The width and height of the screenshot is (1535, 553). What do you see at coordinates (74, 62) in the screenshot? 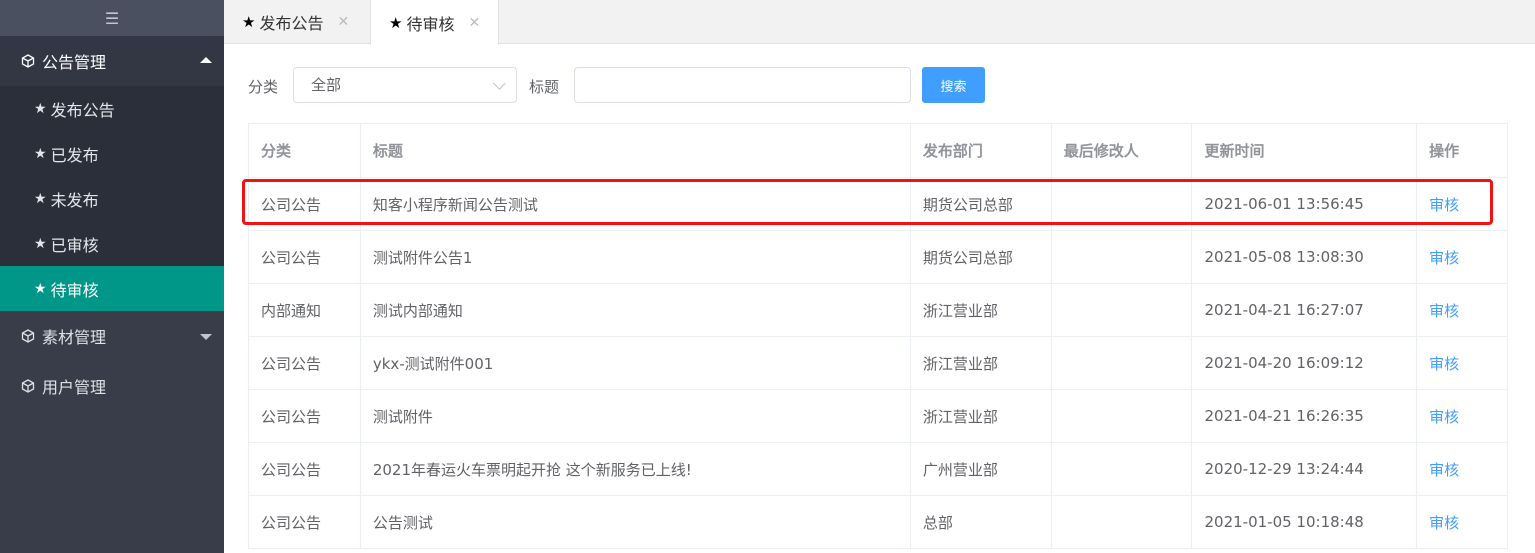
I see `menu-group-label: 公告管理` at bounding box center [74, 62].